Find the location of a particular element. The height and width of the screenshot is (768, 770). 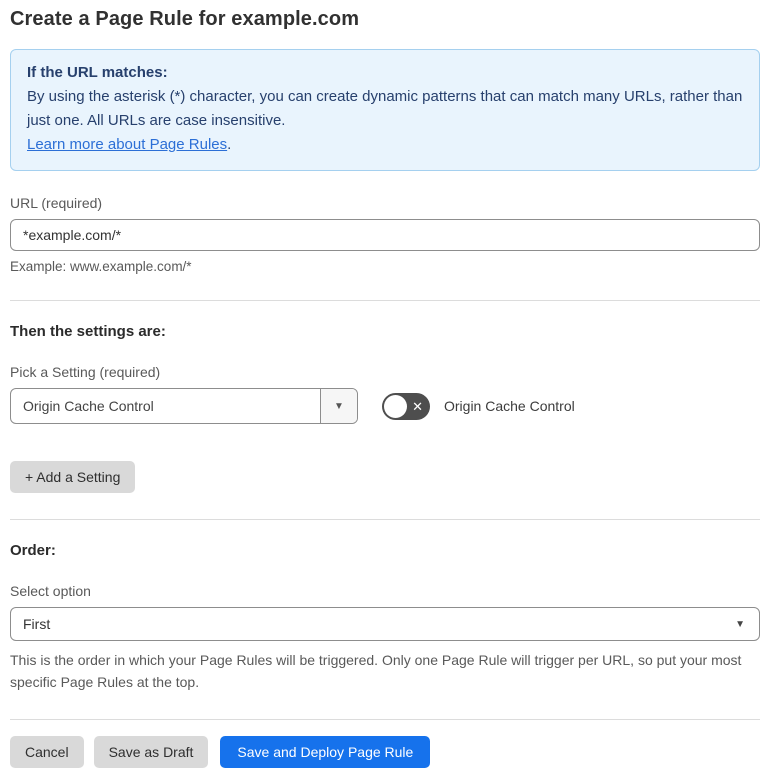

info-box-heading: If the URL matches: is located at coordinates (97, 72).